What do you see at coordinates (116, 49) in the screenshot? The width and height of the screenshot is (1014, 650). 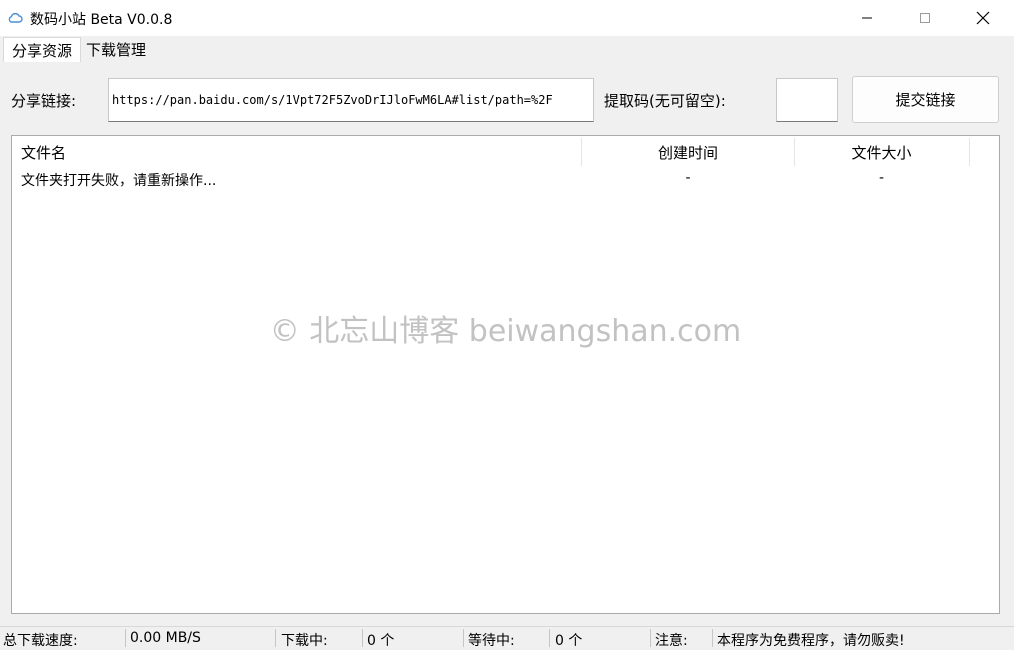 I see `tab-download-management: 下载管理` at bounding box center [116, 49].